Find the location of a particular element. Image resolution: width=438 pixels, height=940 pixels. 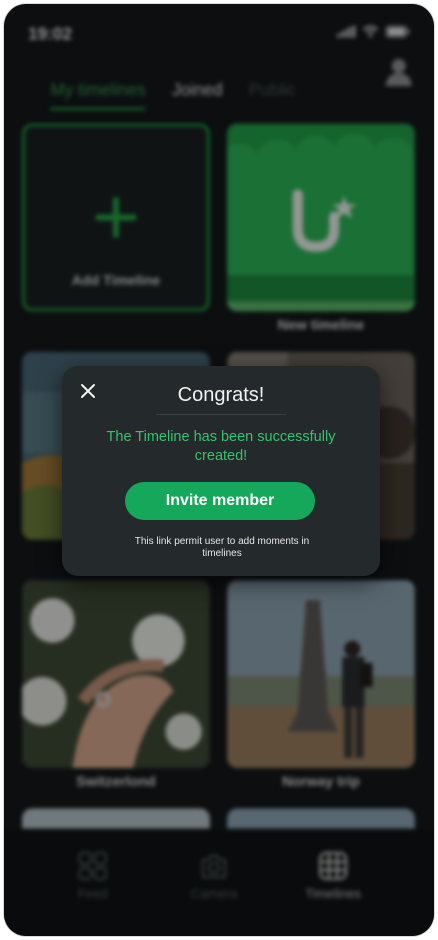

dialog-divider is located at coordinates (221, 414).